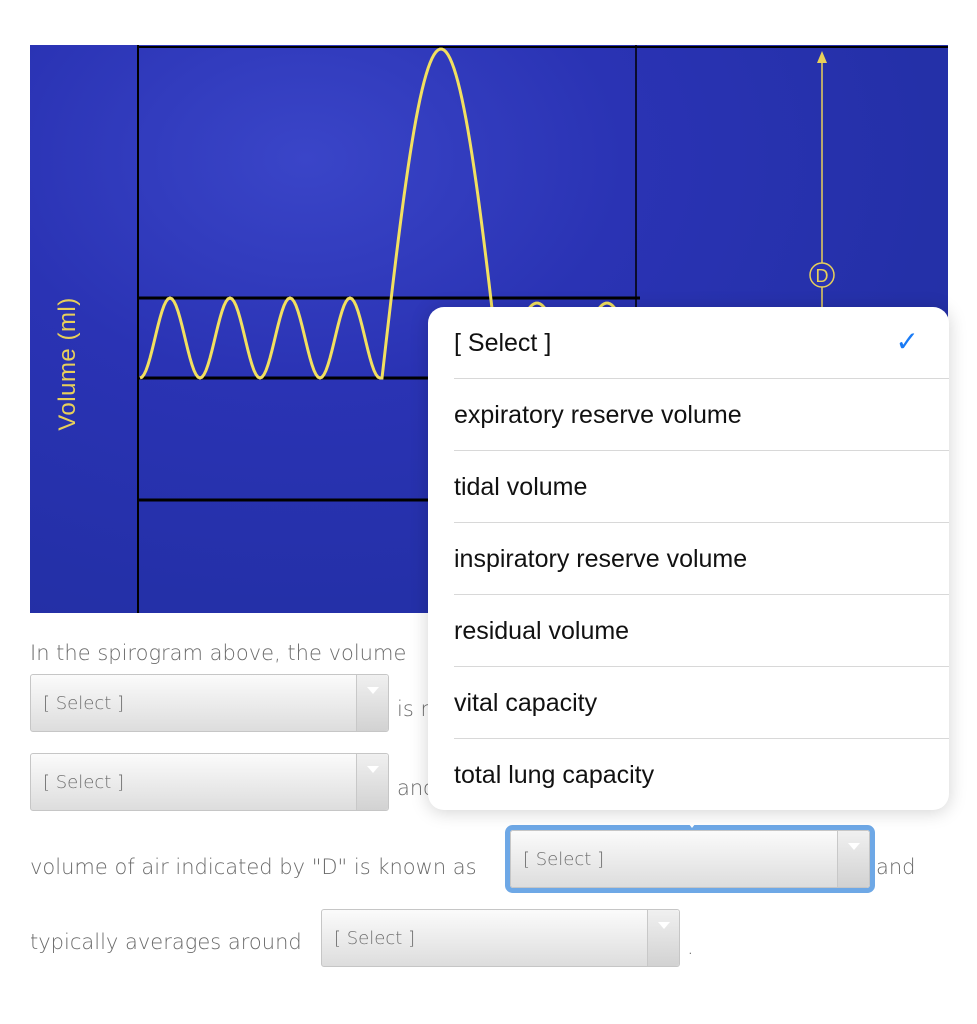  What do you see at coordinates (554, 775) in the screenshot?
I see `option-label: total lung capacity` at bounding box center [554, 775].